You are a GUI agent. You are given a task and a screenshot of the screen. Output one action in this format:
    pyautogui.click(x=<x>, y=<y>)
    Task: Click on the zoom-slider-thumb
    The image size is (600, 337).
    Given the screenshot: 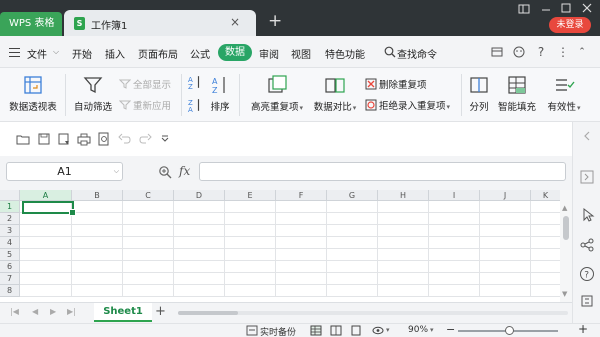 What is the action you would take?
    pyautogui.click(x=509, y=330)
    